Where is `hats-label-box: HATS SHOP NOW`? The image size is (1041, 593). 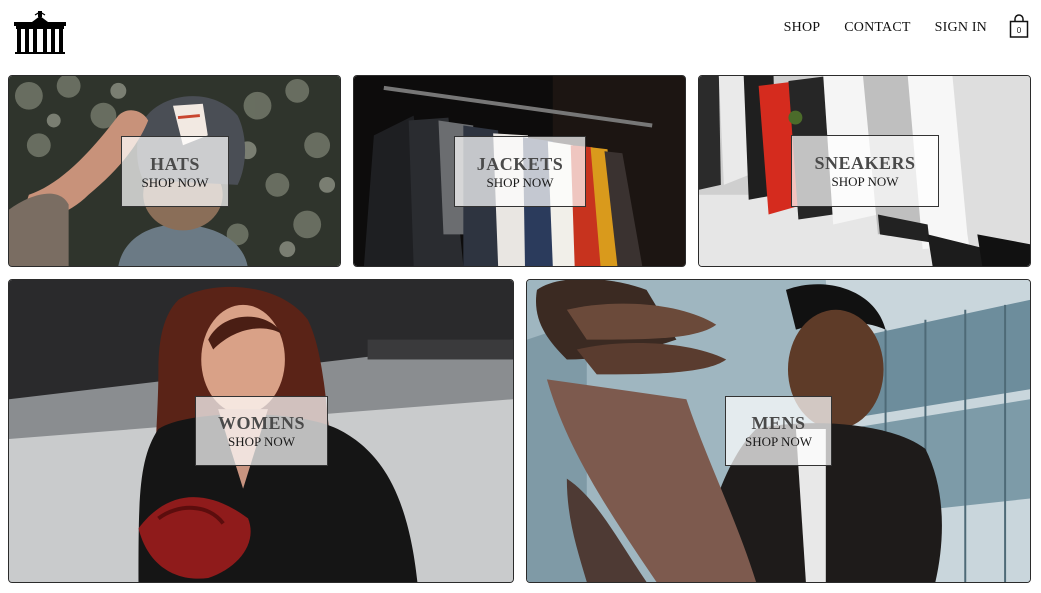
hats-label-box: HATS SHOP NOW is located at coordinates (175, 171).